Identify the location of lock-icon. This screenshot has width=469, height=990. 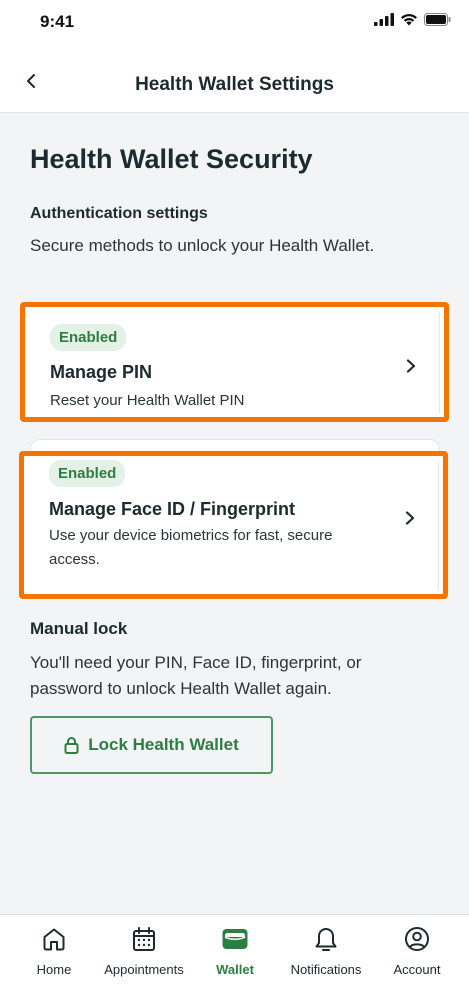
(71, 745).